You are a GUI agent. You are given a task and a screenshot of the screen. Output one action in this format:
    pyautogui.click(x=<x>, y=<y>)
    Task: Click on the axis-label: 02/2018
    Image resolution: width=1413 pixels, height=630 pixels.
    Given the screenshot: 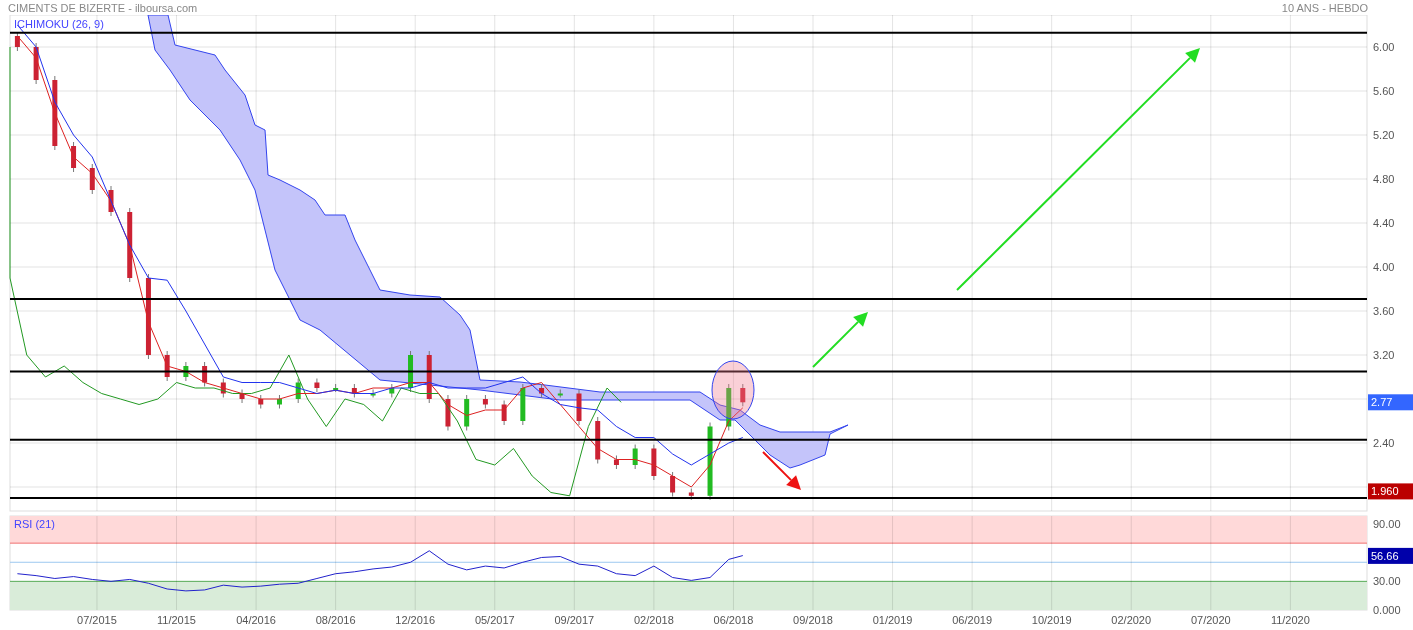 What is the action you would take?
    pyautogui.click(x=654, y=620)
    